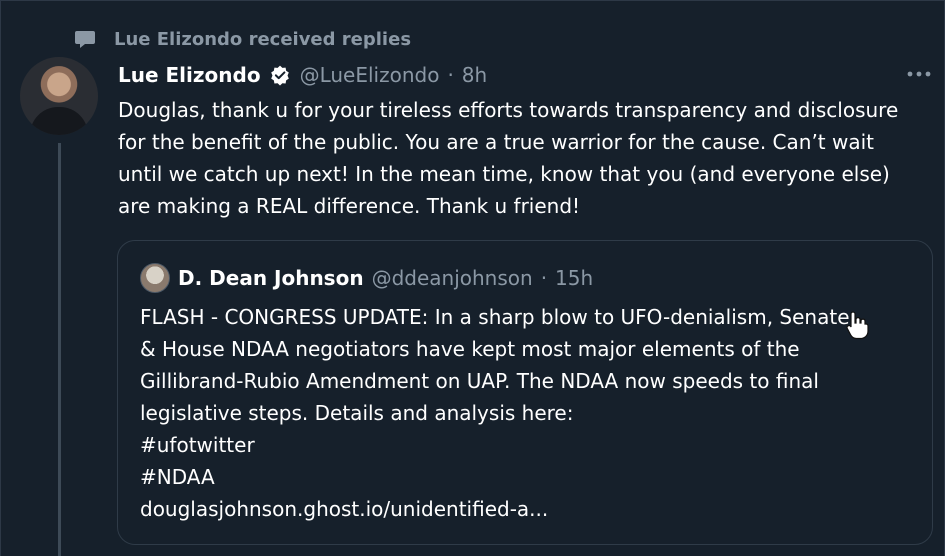 The image size is (945, 556). I want to click on author-avatar, so click(59, 96).